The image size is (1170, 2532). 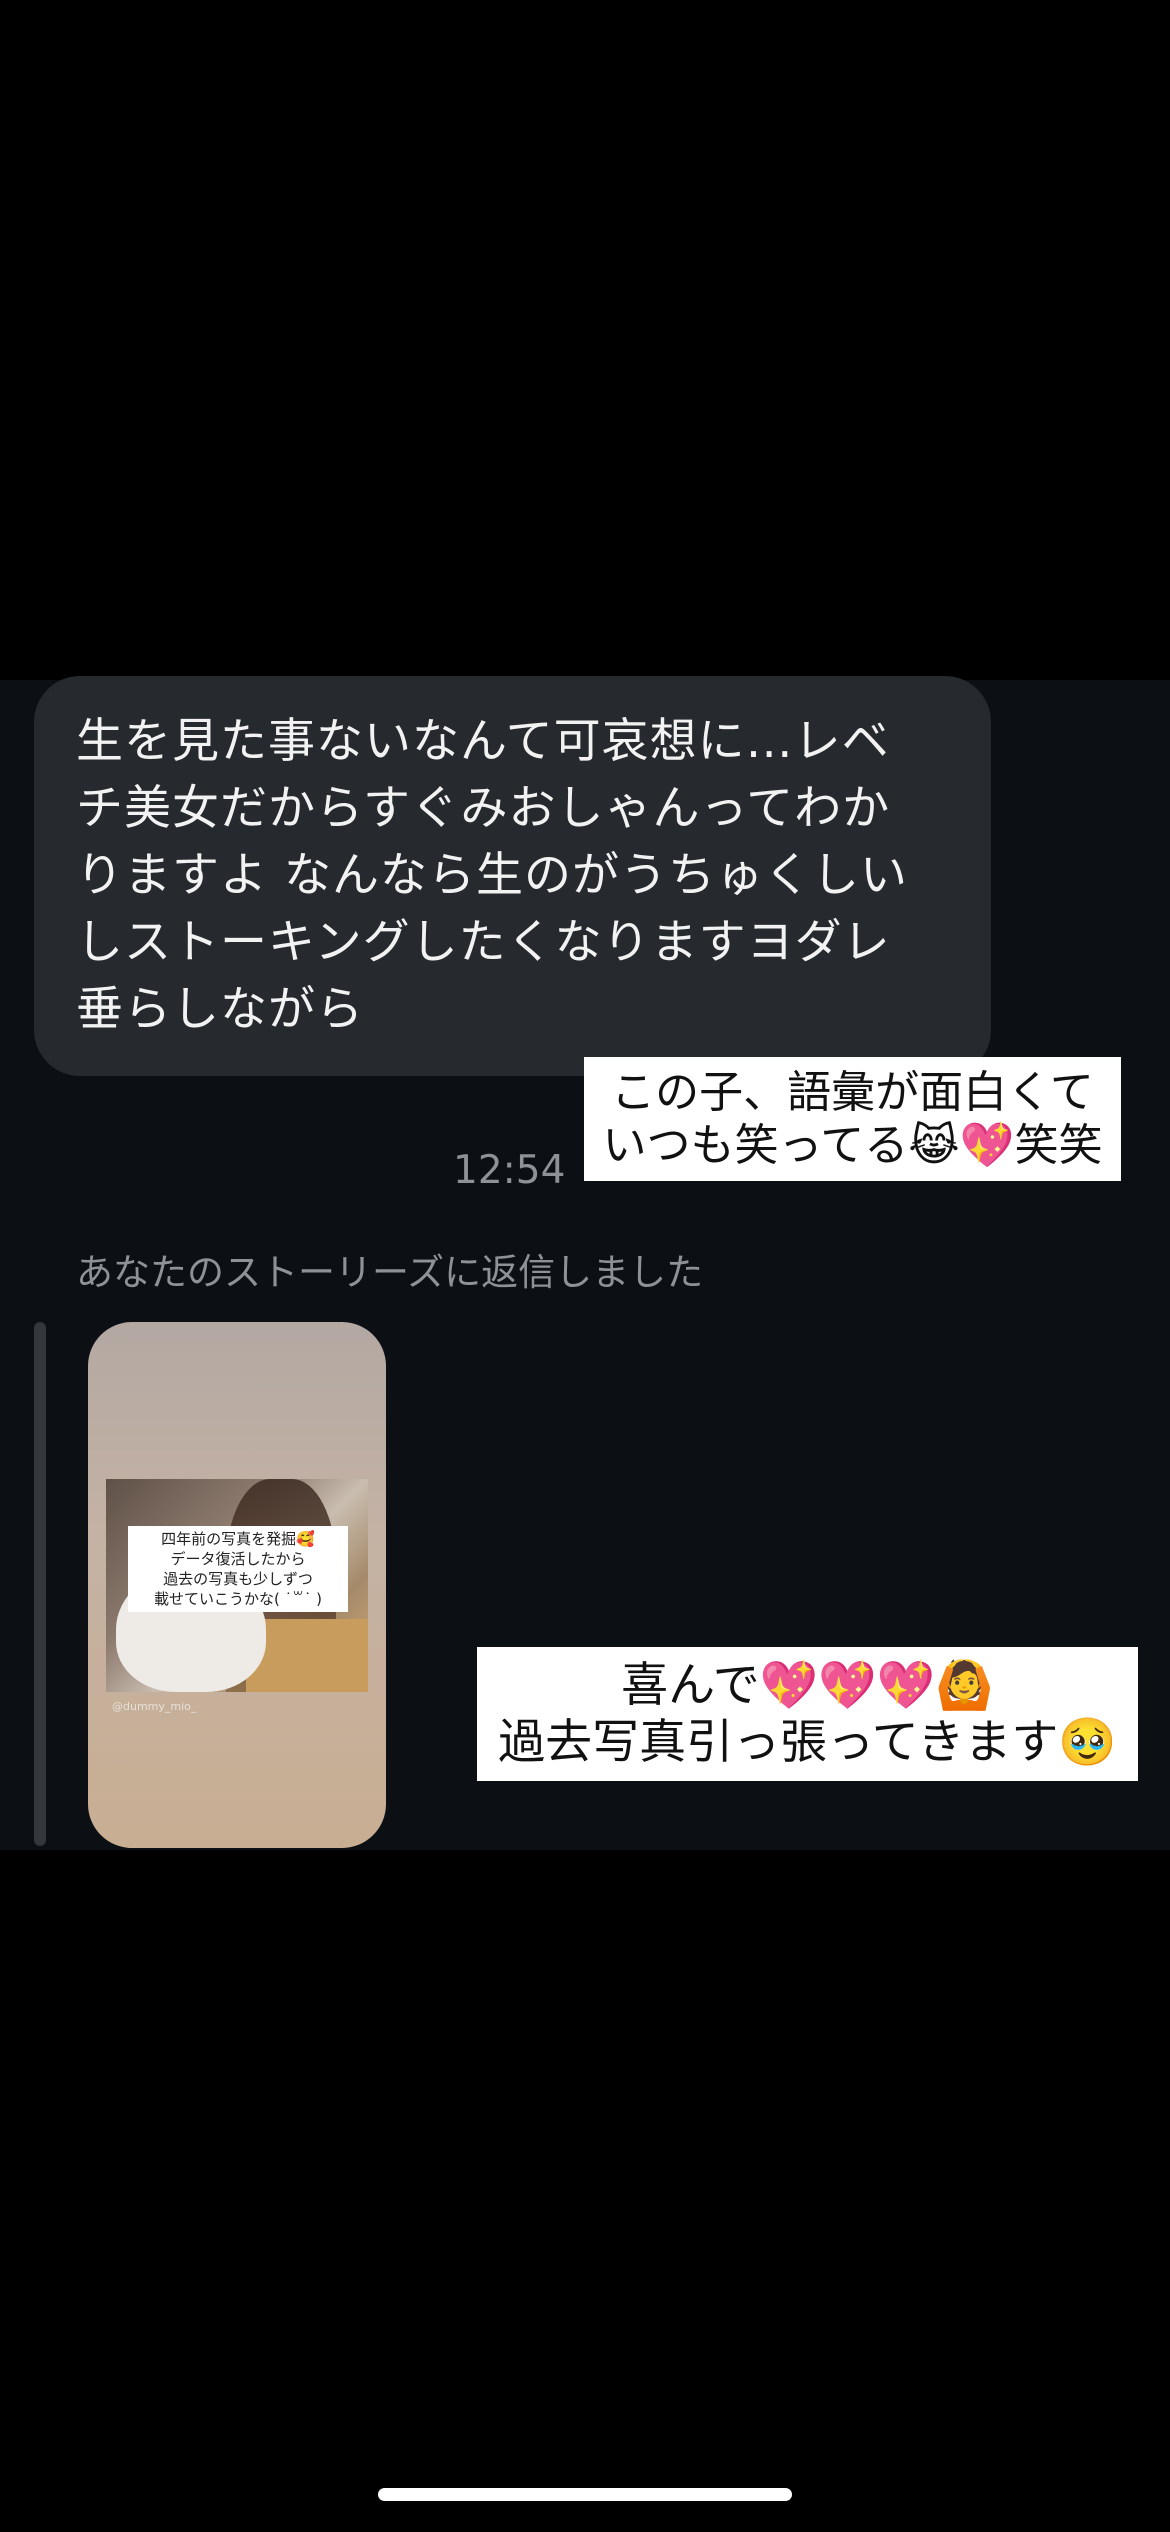 What do you see at coordinates (483, 741) in the screenshot?
I see `message-line: 生を見た事ないなんて可哀想に…レベ` at bounding box center [483, 741].